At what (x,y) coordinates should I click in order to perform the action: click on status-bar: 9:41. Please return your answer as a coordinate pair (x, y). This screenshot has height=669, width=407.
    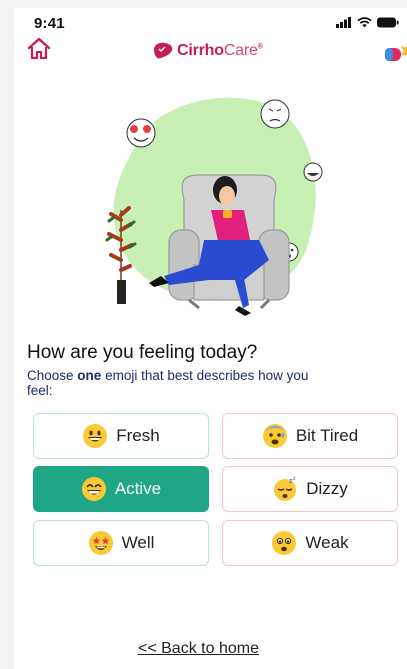
    Looking at the image, I should click on (210, 22).